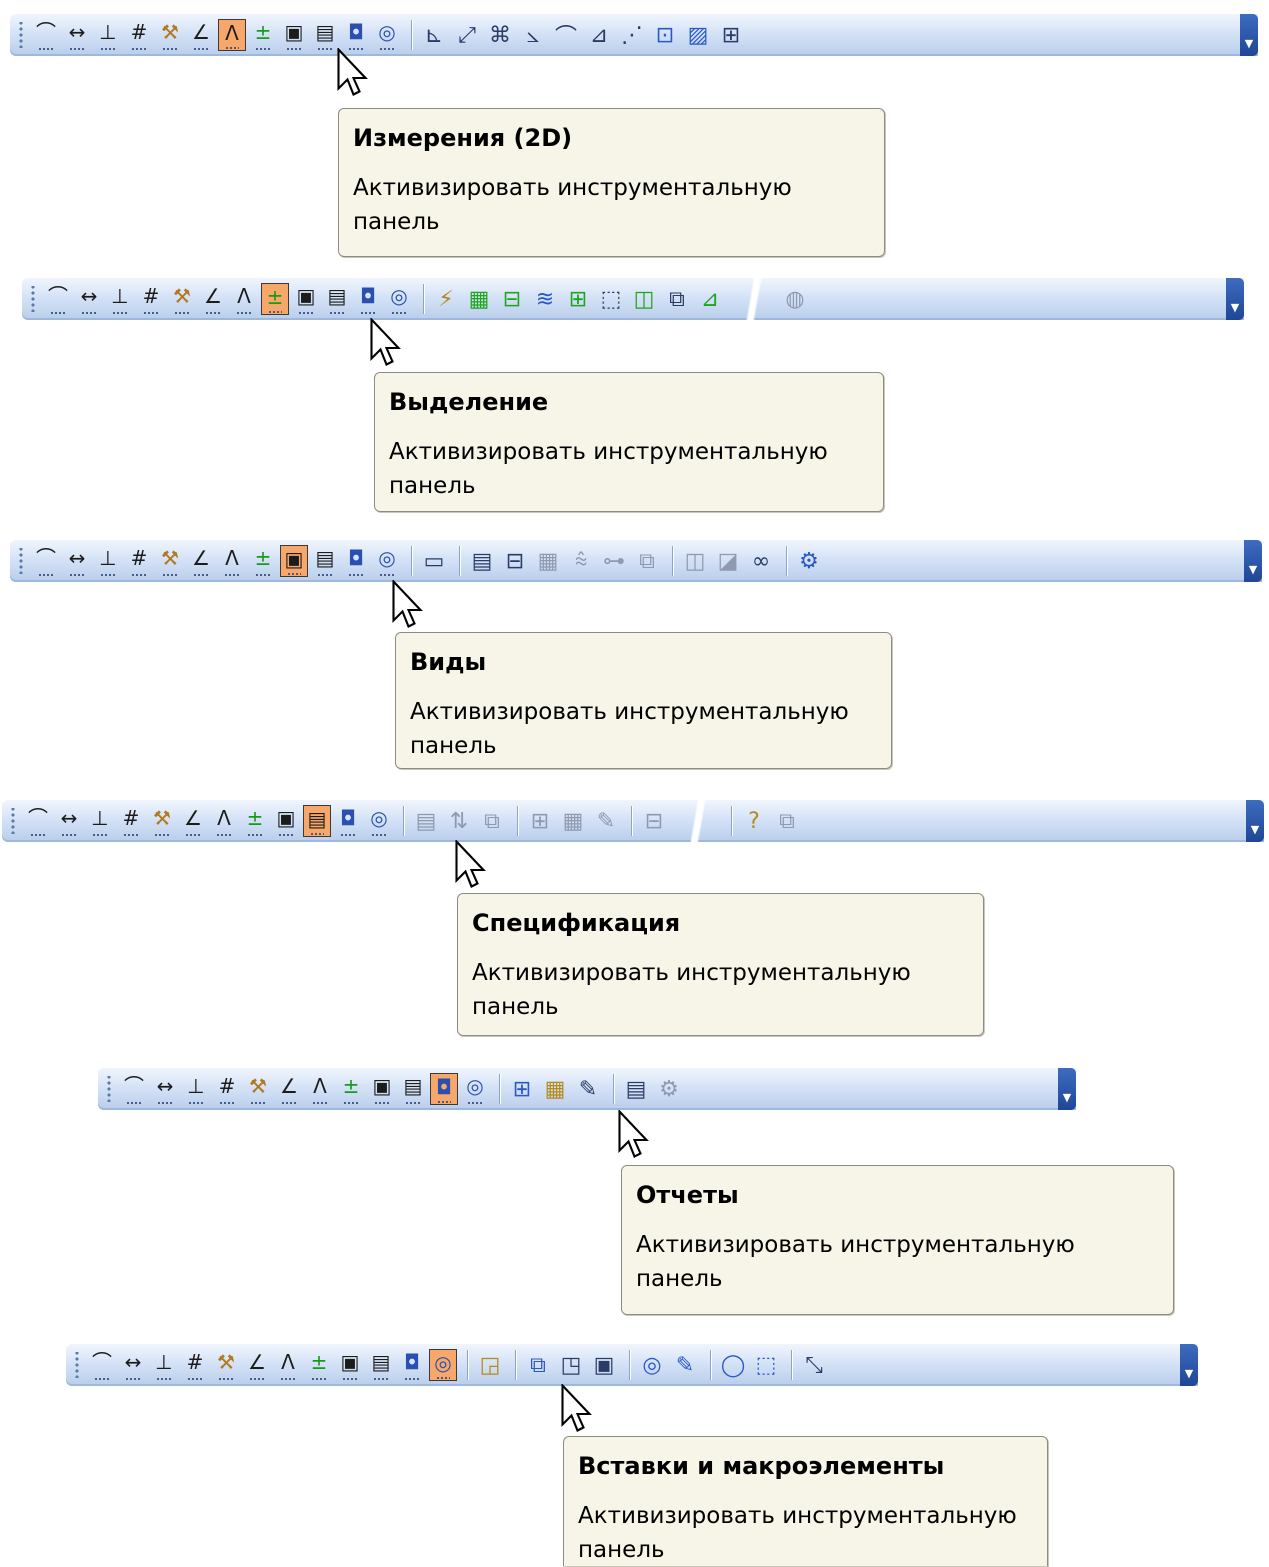  I want to click on select-all-icon: ▦, so click(479, 299).